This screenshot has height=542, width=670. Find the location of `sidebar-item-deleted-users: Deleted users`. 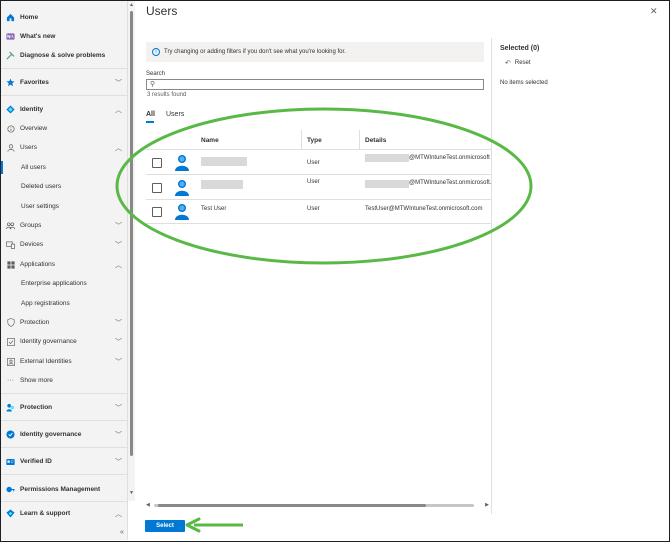

sidebar-item-deleted-users: Deleted users is located at coordinates (64, 186).